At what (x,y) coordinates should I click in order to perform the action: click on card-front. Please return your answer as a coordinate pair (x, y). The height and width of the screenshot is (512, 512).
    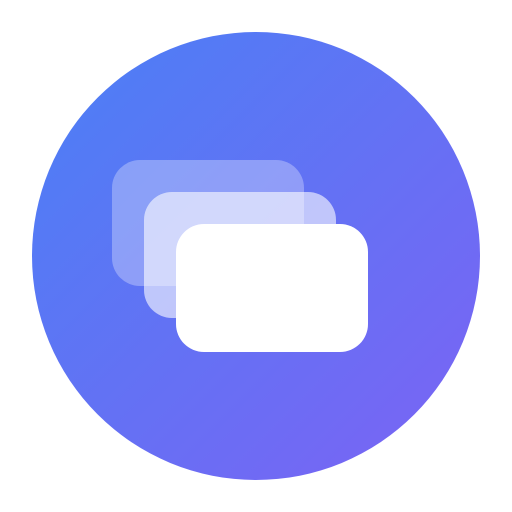
    Looking at the image, I should click on (272, 288).